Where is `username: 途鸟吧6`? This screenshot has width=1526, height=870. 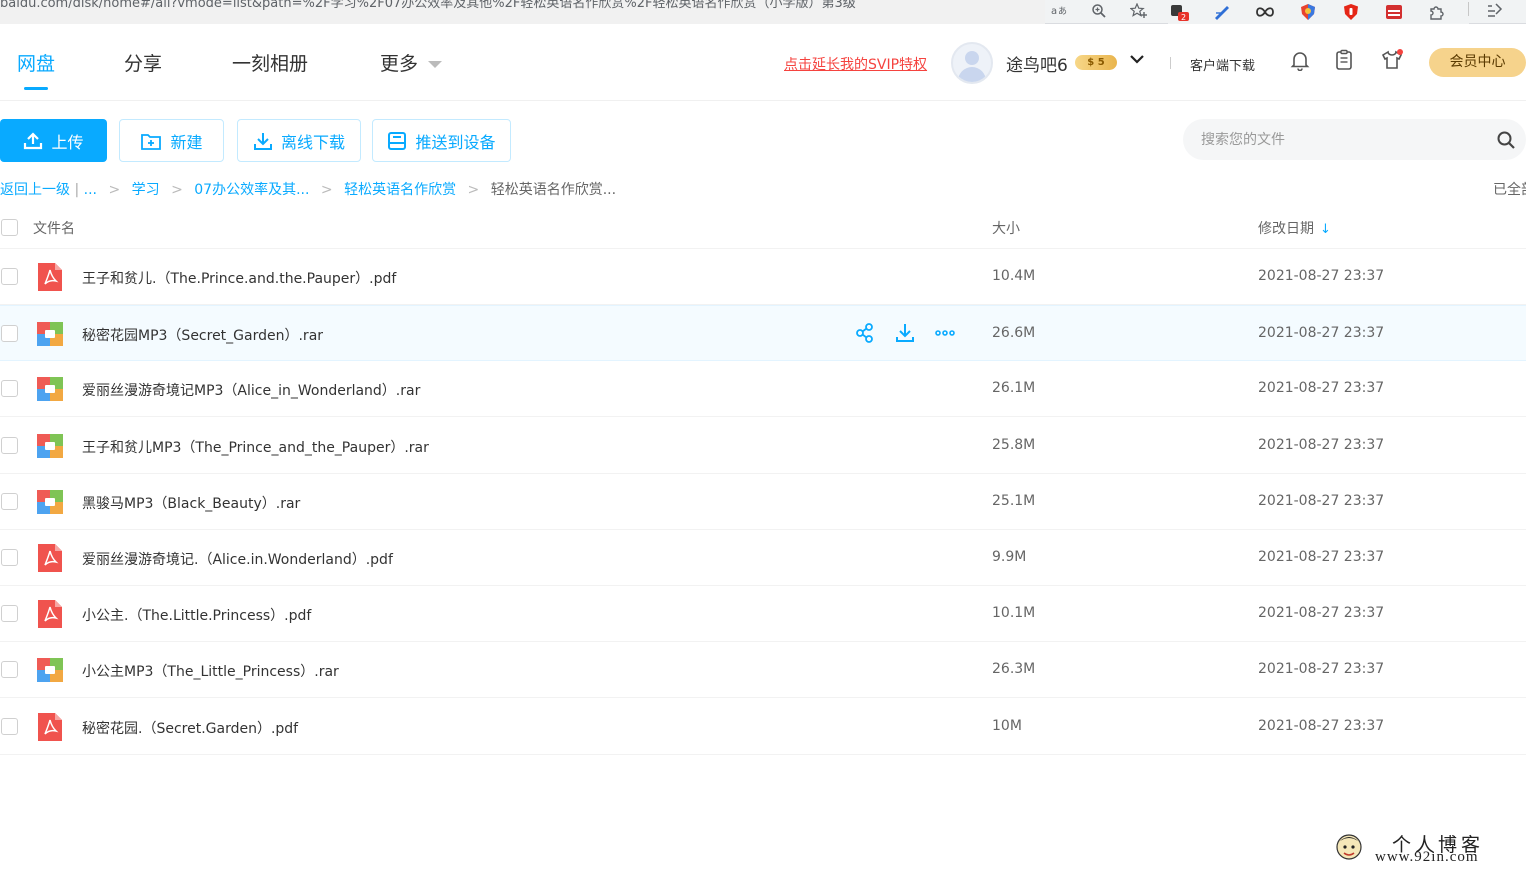 username: 途鸟吧6 is located at coordinates (1037, 63).